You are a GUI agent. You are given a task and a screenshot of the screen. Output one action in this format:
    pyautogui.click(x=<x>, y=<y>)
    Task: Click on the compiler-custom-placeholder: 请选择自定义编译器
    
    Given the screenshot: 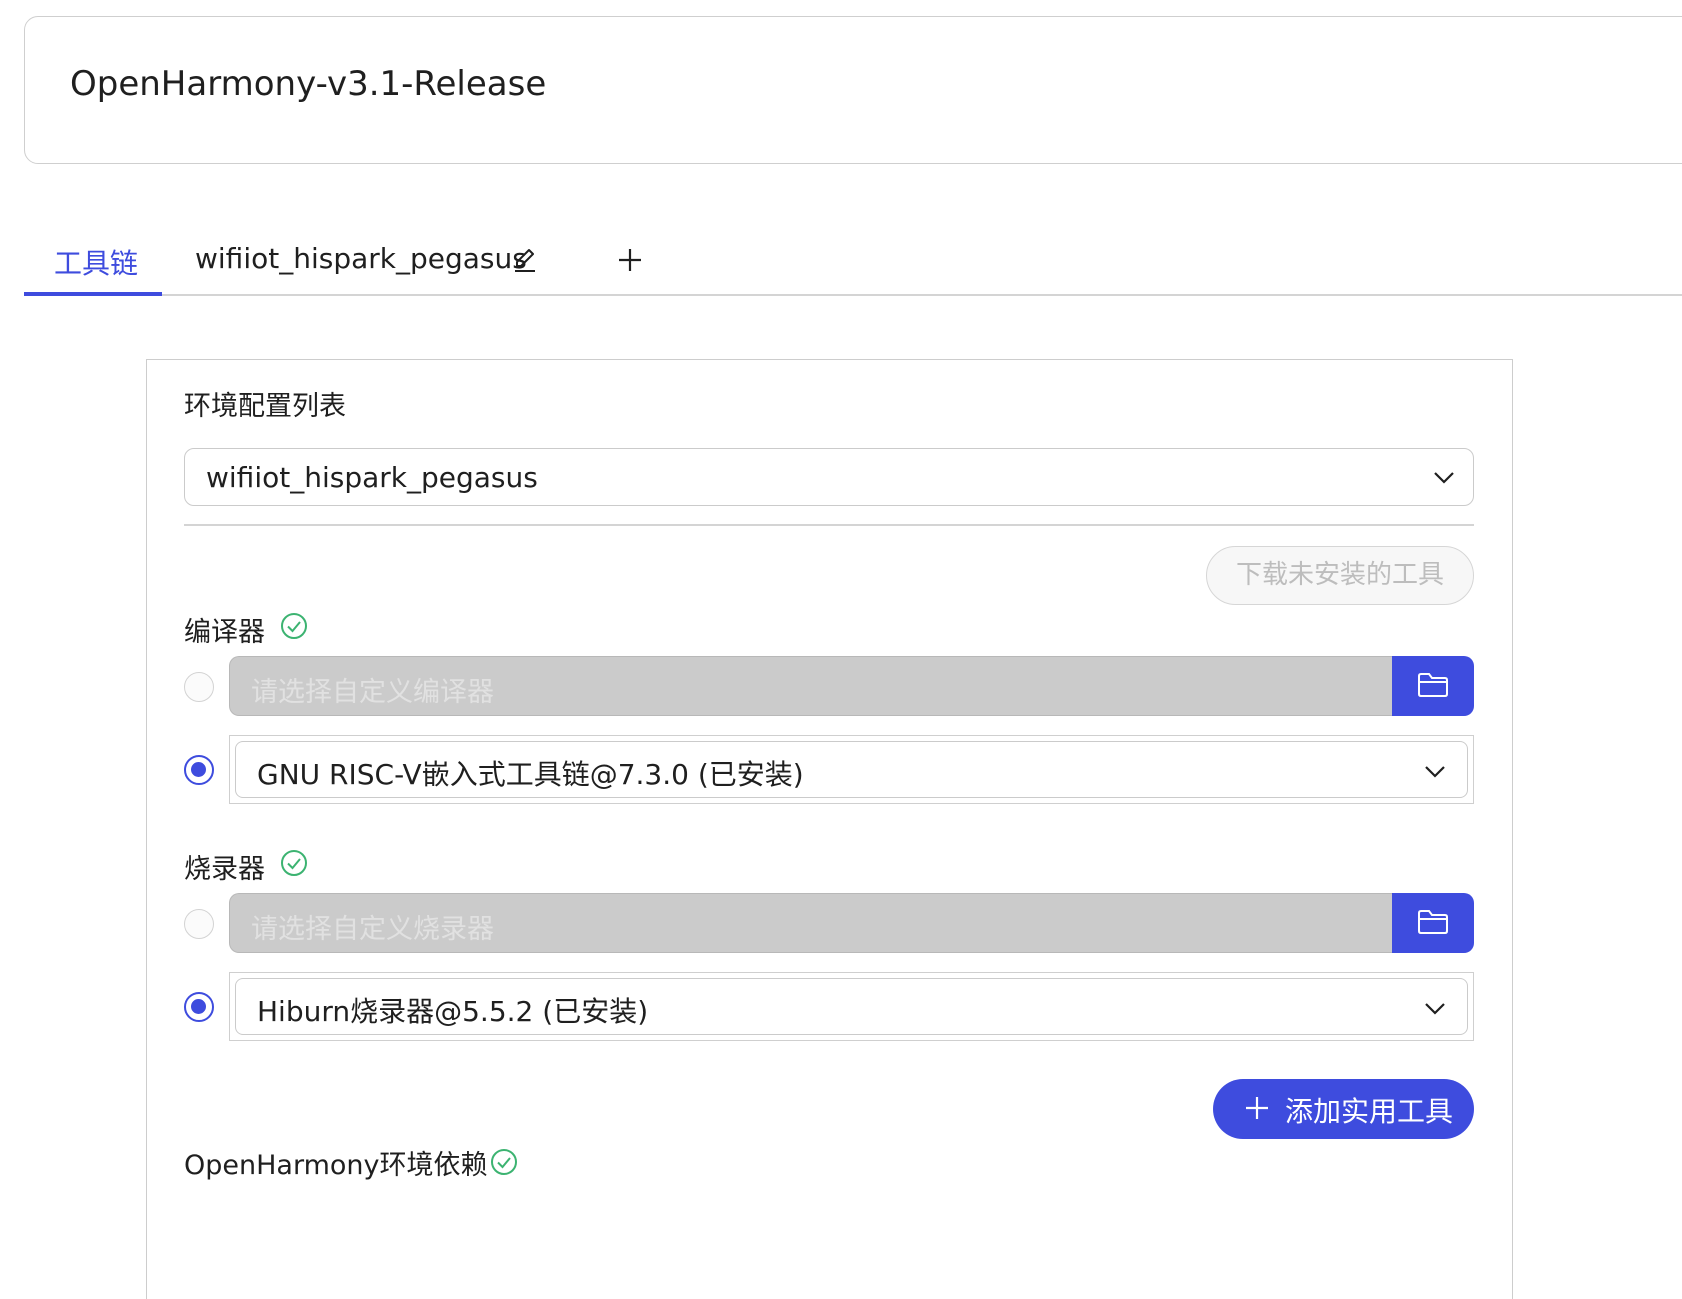 What is the action you would take?
    pyautogui.click(x=372, y=692)
    